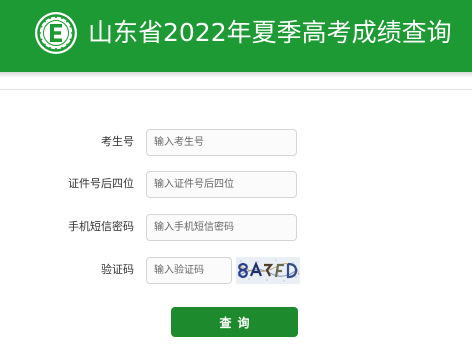  What do you see at coordinates (221, 184) in the screenshot?
I see `id-last-four-input` at bounding box center [221, 184].